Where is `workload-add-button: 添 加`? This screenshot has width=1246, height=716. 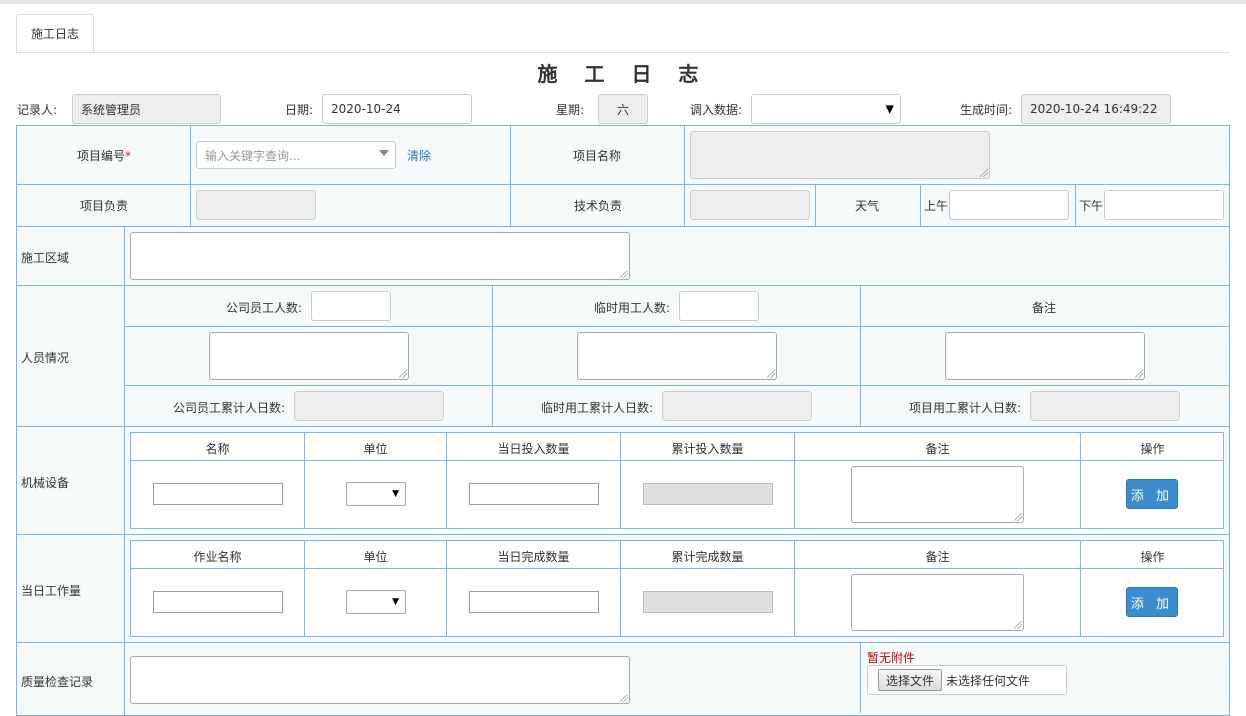
workload-add-button: 添 加 is located at coordinates (1152, 602).